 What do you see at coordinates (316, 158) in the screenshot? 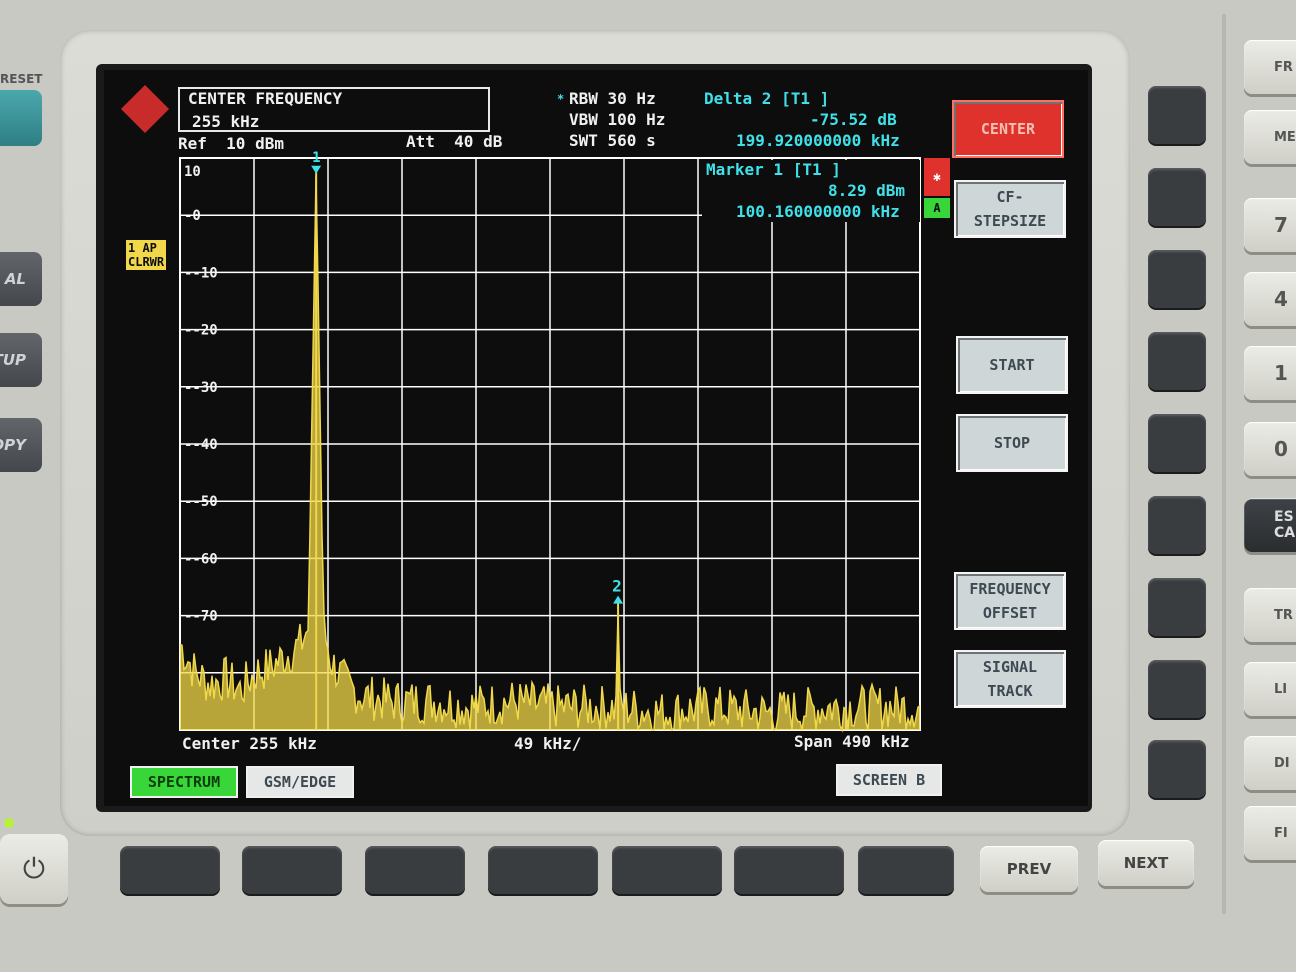
I see `marker-1-label: 1` at bounding box center [316, 158].